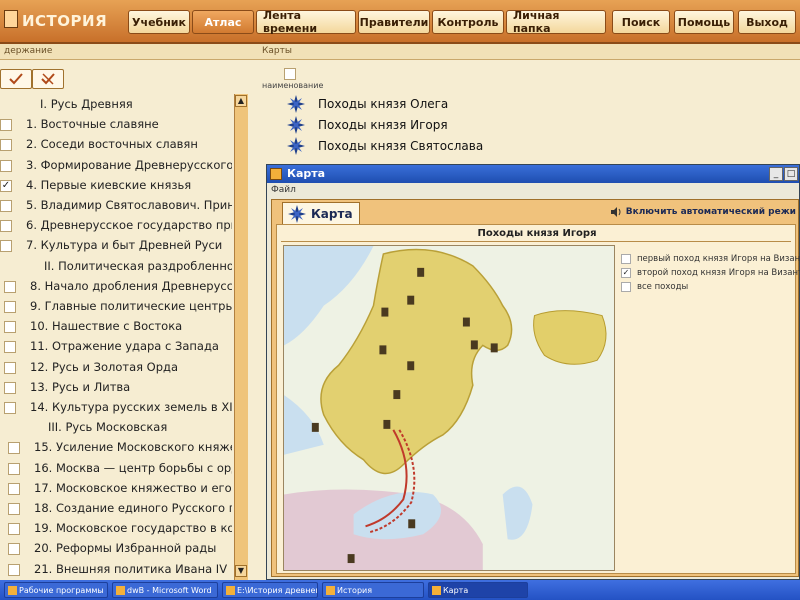  Describe the element at coordinates (296, 146) in the screenshot. I see `star-icon` at that location.